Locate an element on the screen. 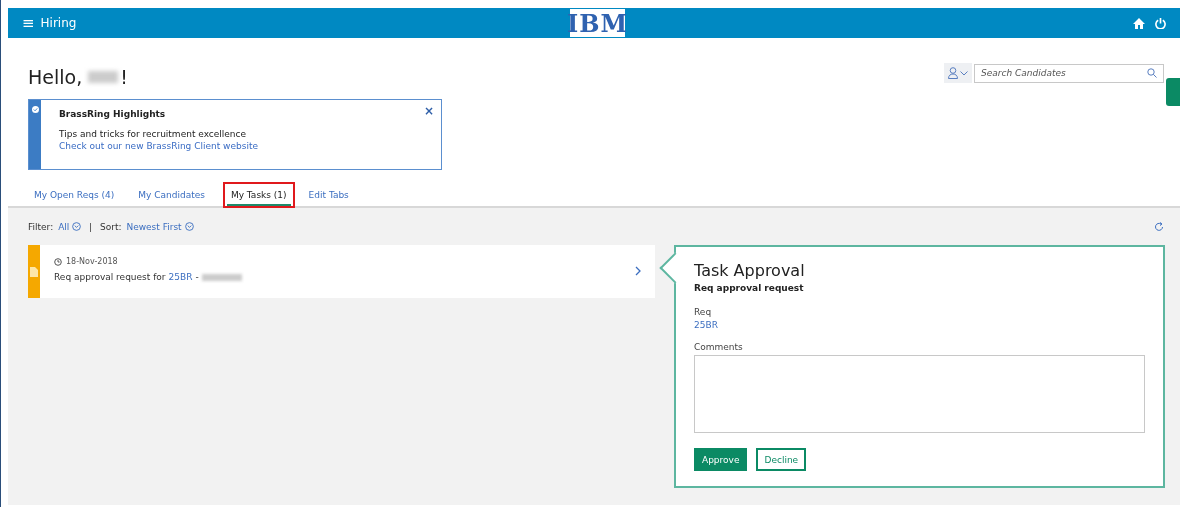 This screenshot has height=507, width=1180. search-field: Search Candidates is located at coordinates (1069, 73).